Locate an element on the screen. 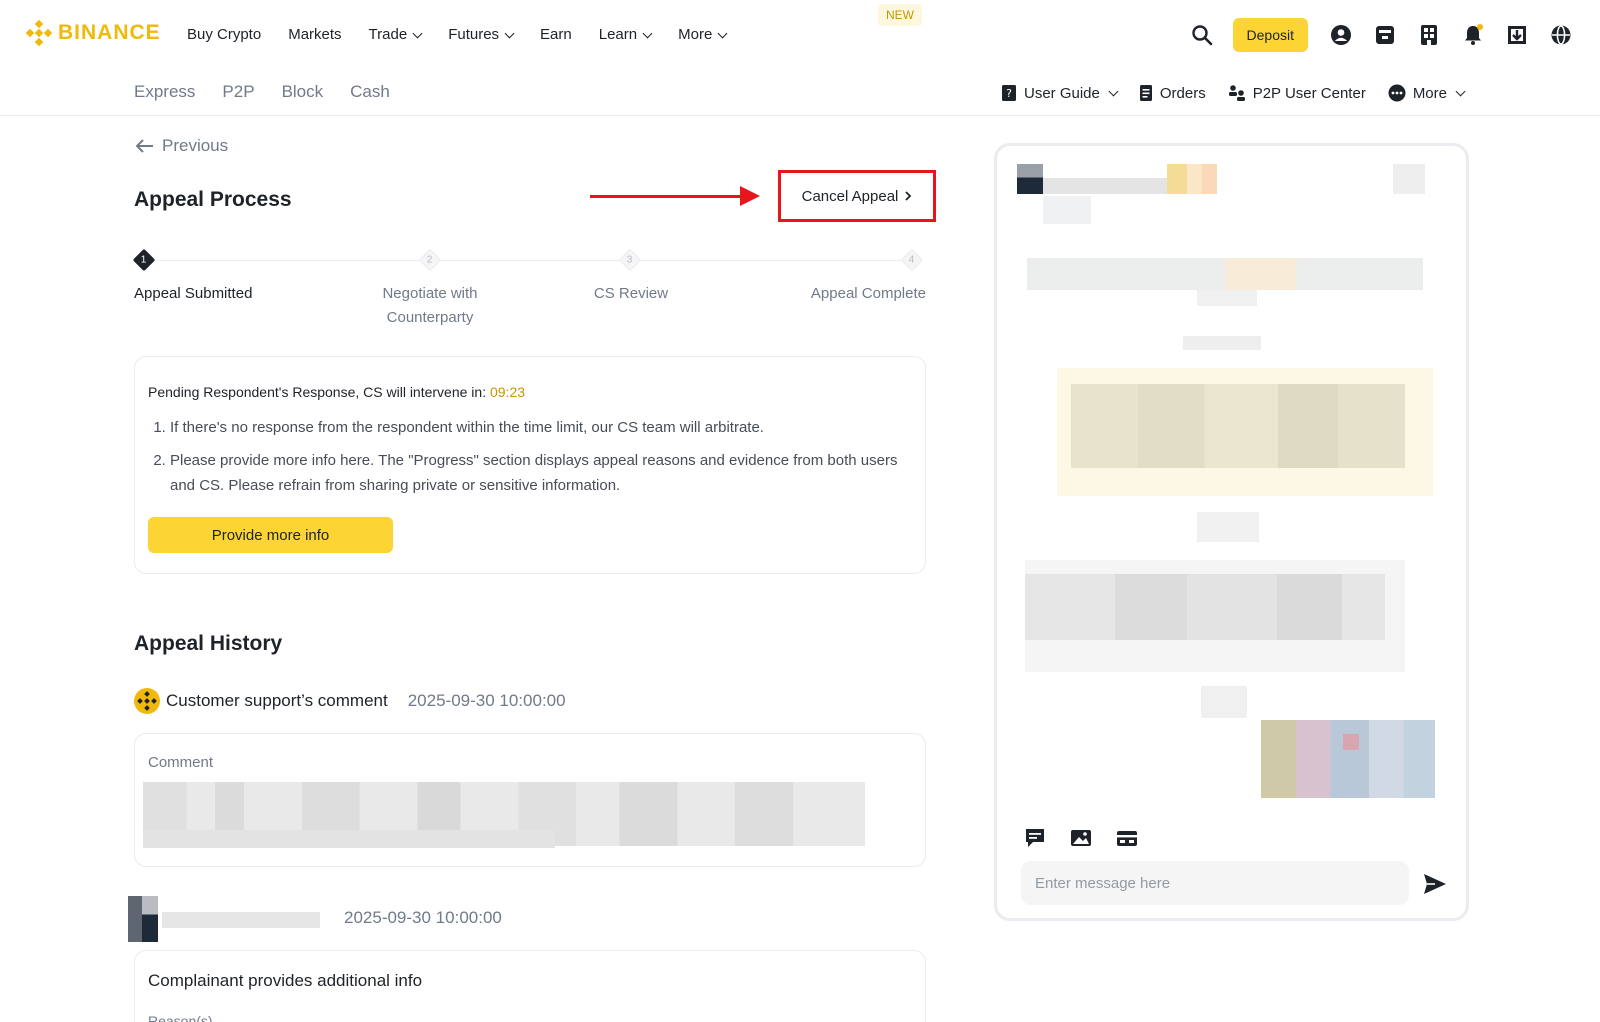 Image resolution: width=1600 pixels, height=1022 pixels. cancel-appeal-label: Cancel Appeal is located at coordinates (850, 196).